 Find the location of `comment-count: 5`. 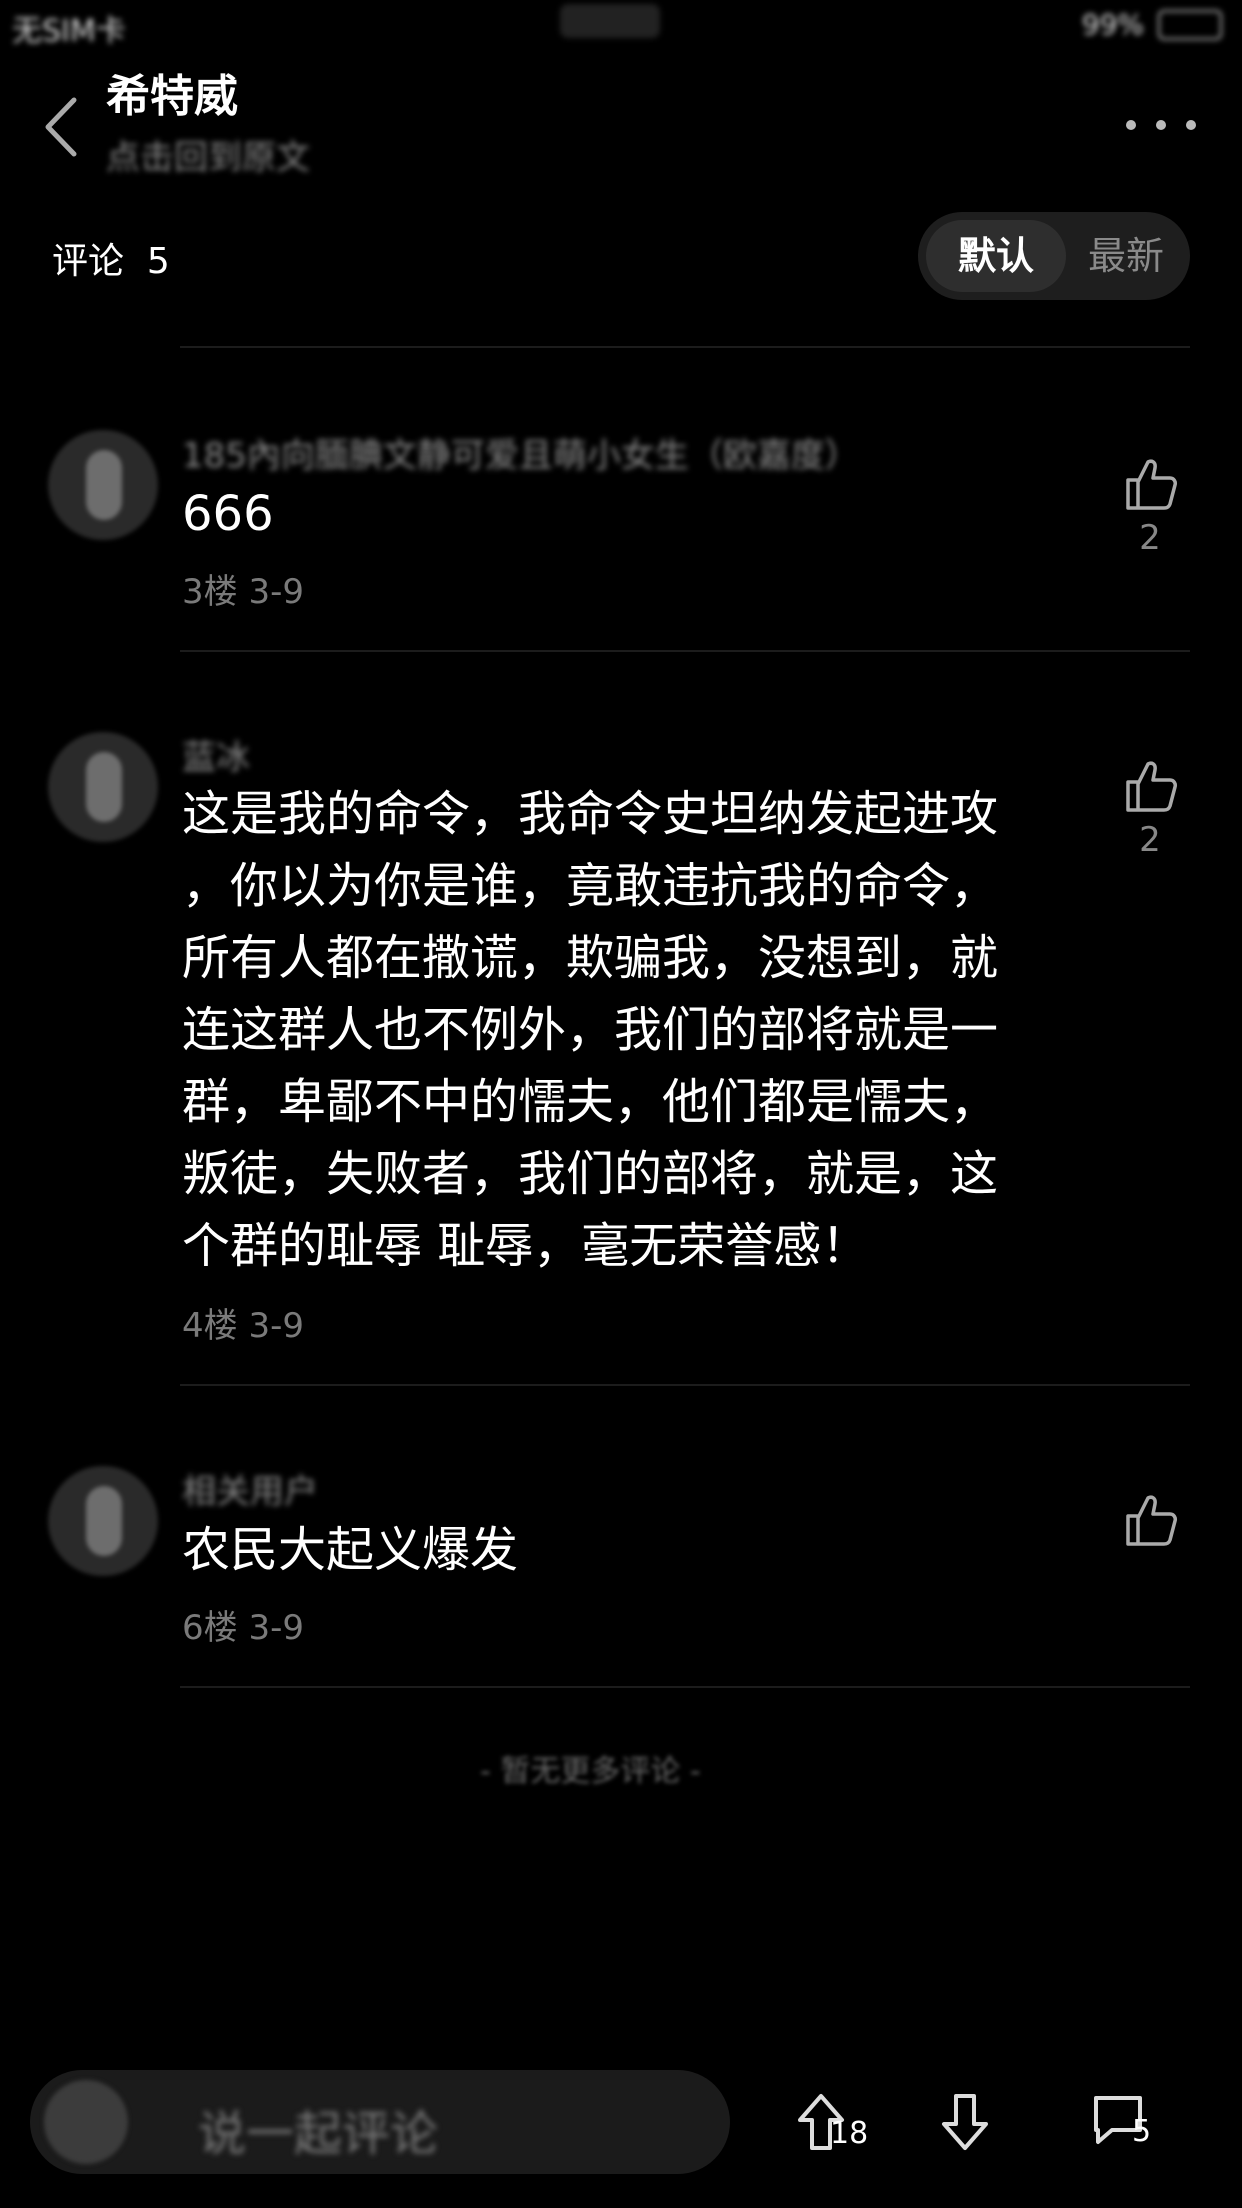

comment-count: 5 is located at coordinates (1142, 2131).